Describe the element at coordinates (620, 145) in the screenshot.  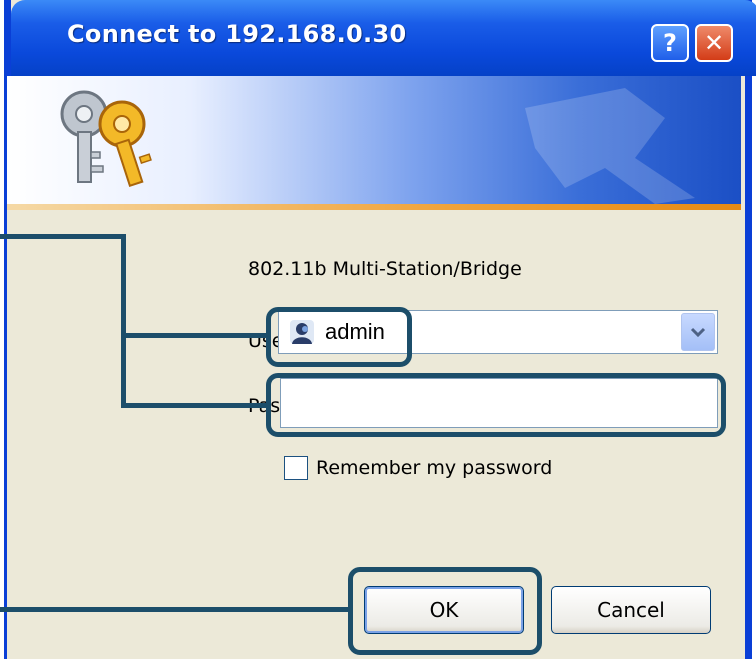
I see `keys-watermark-icon` at that location.